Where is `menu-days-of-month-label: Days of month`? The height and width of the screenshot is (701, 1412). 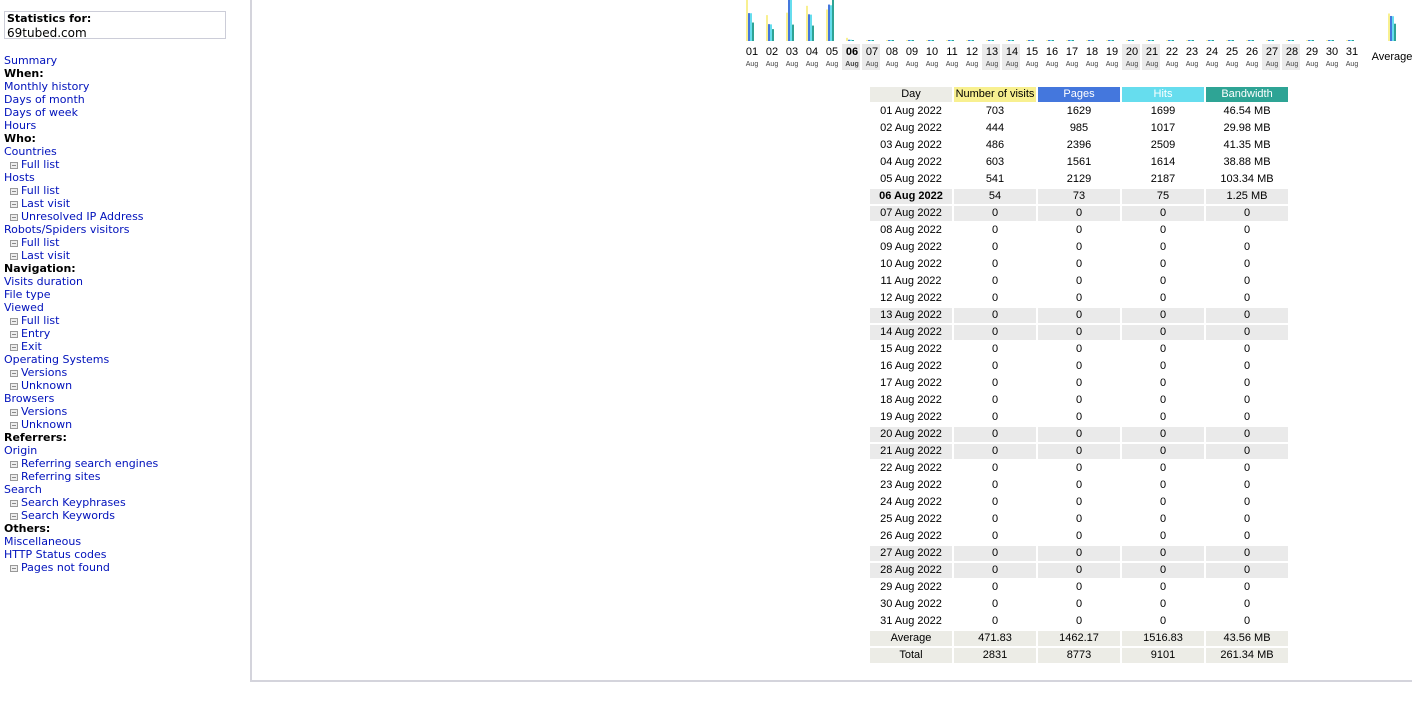
menu-days-of-month-label: Days of month is located at coordinates (44, 99).